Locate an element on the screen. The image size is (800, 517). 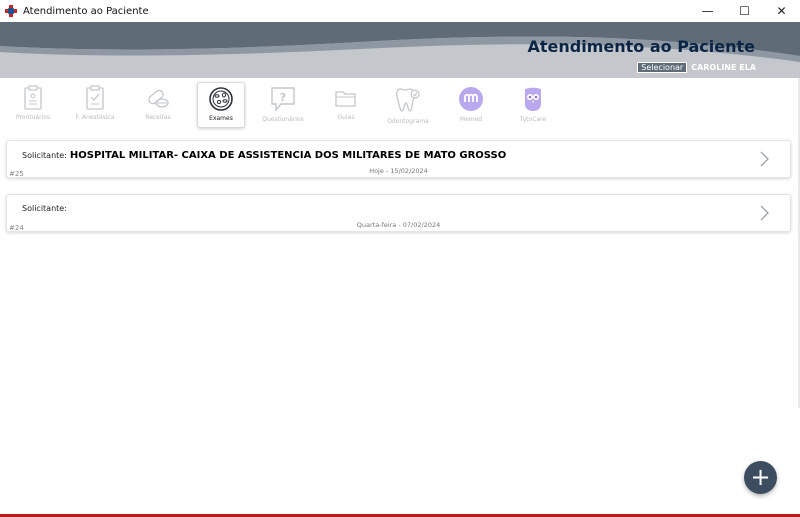
tool-prontuarios: Prontuários is located at coordinates (33, 105).